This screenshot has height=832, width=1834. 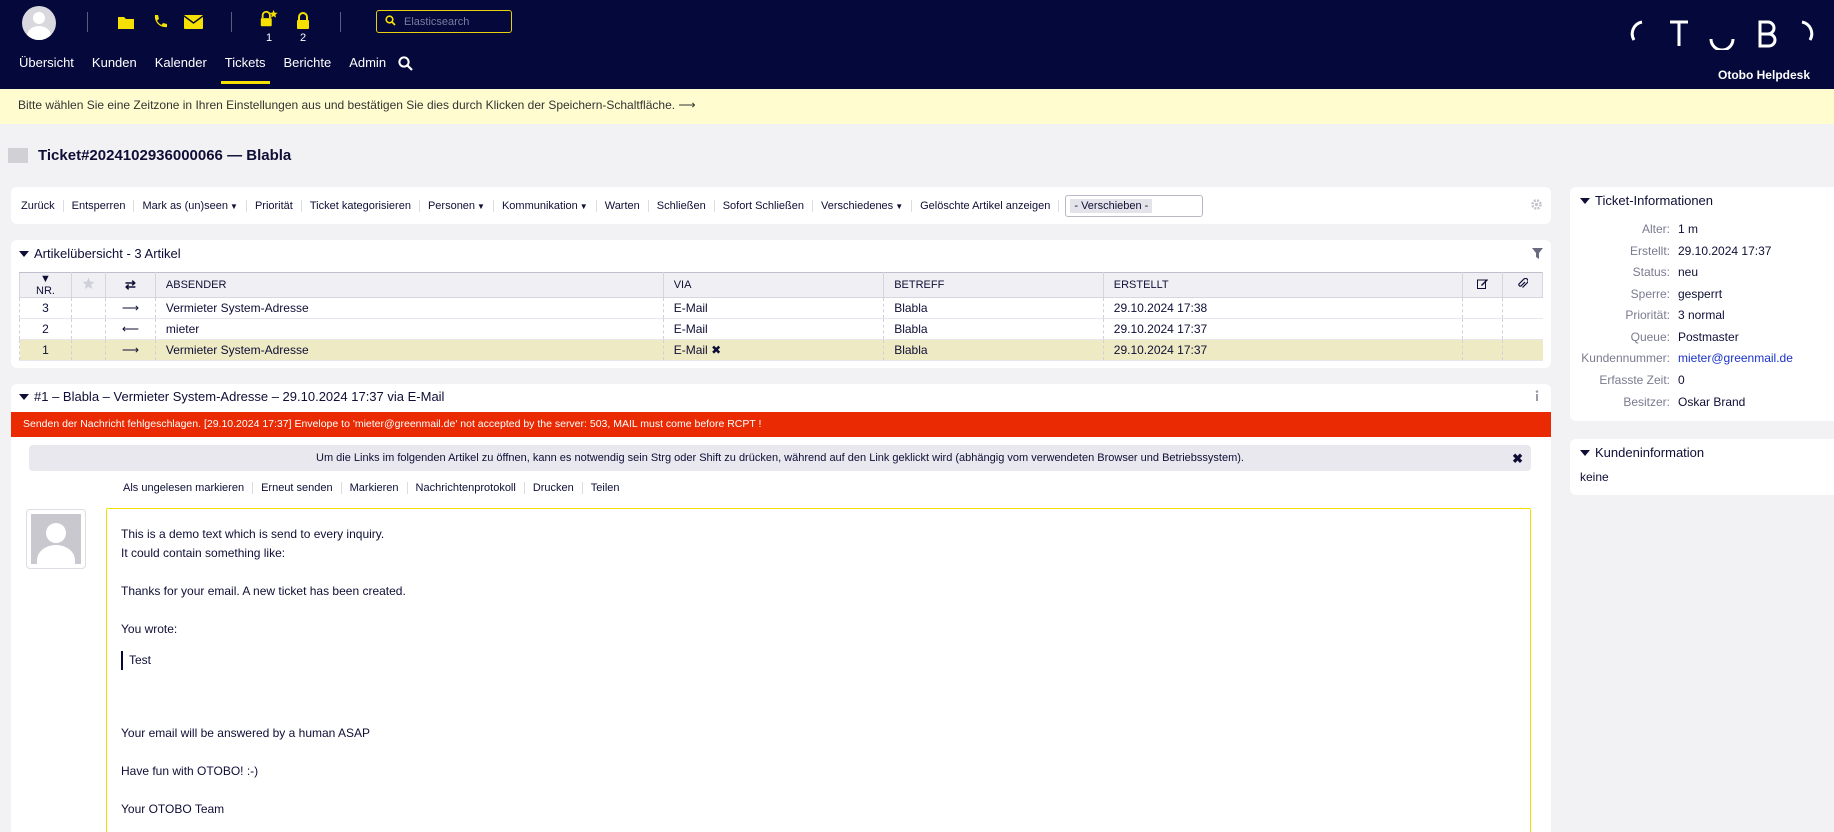 What do you see at coordinates (454, 21) in the screenshot?
I see `elasticsearch-input` at bounding box center [454, 21].